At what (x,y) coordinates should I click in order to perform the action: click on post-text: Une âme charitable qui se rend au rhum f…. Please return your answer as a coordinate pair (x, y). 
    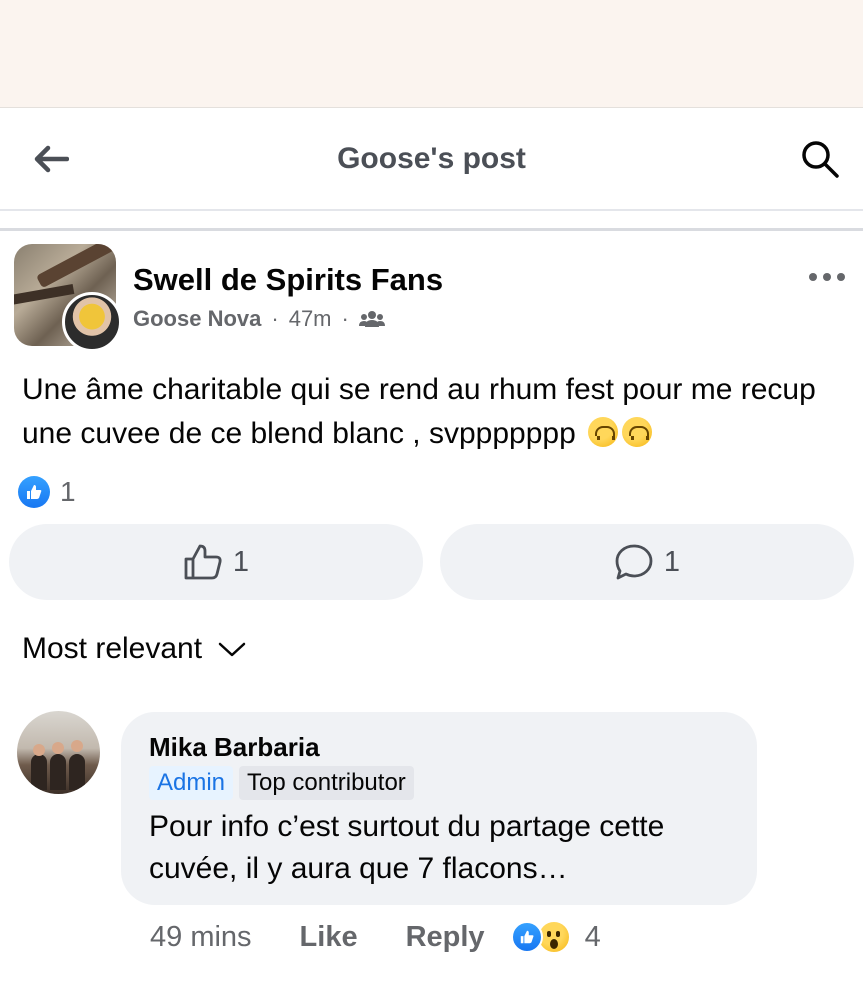
    Looking at the image, I should click on (419, 411).